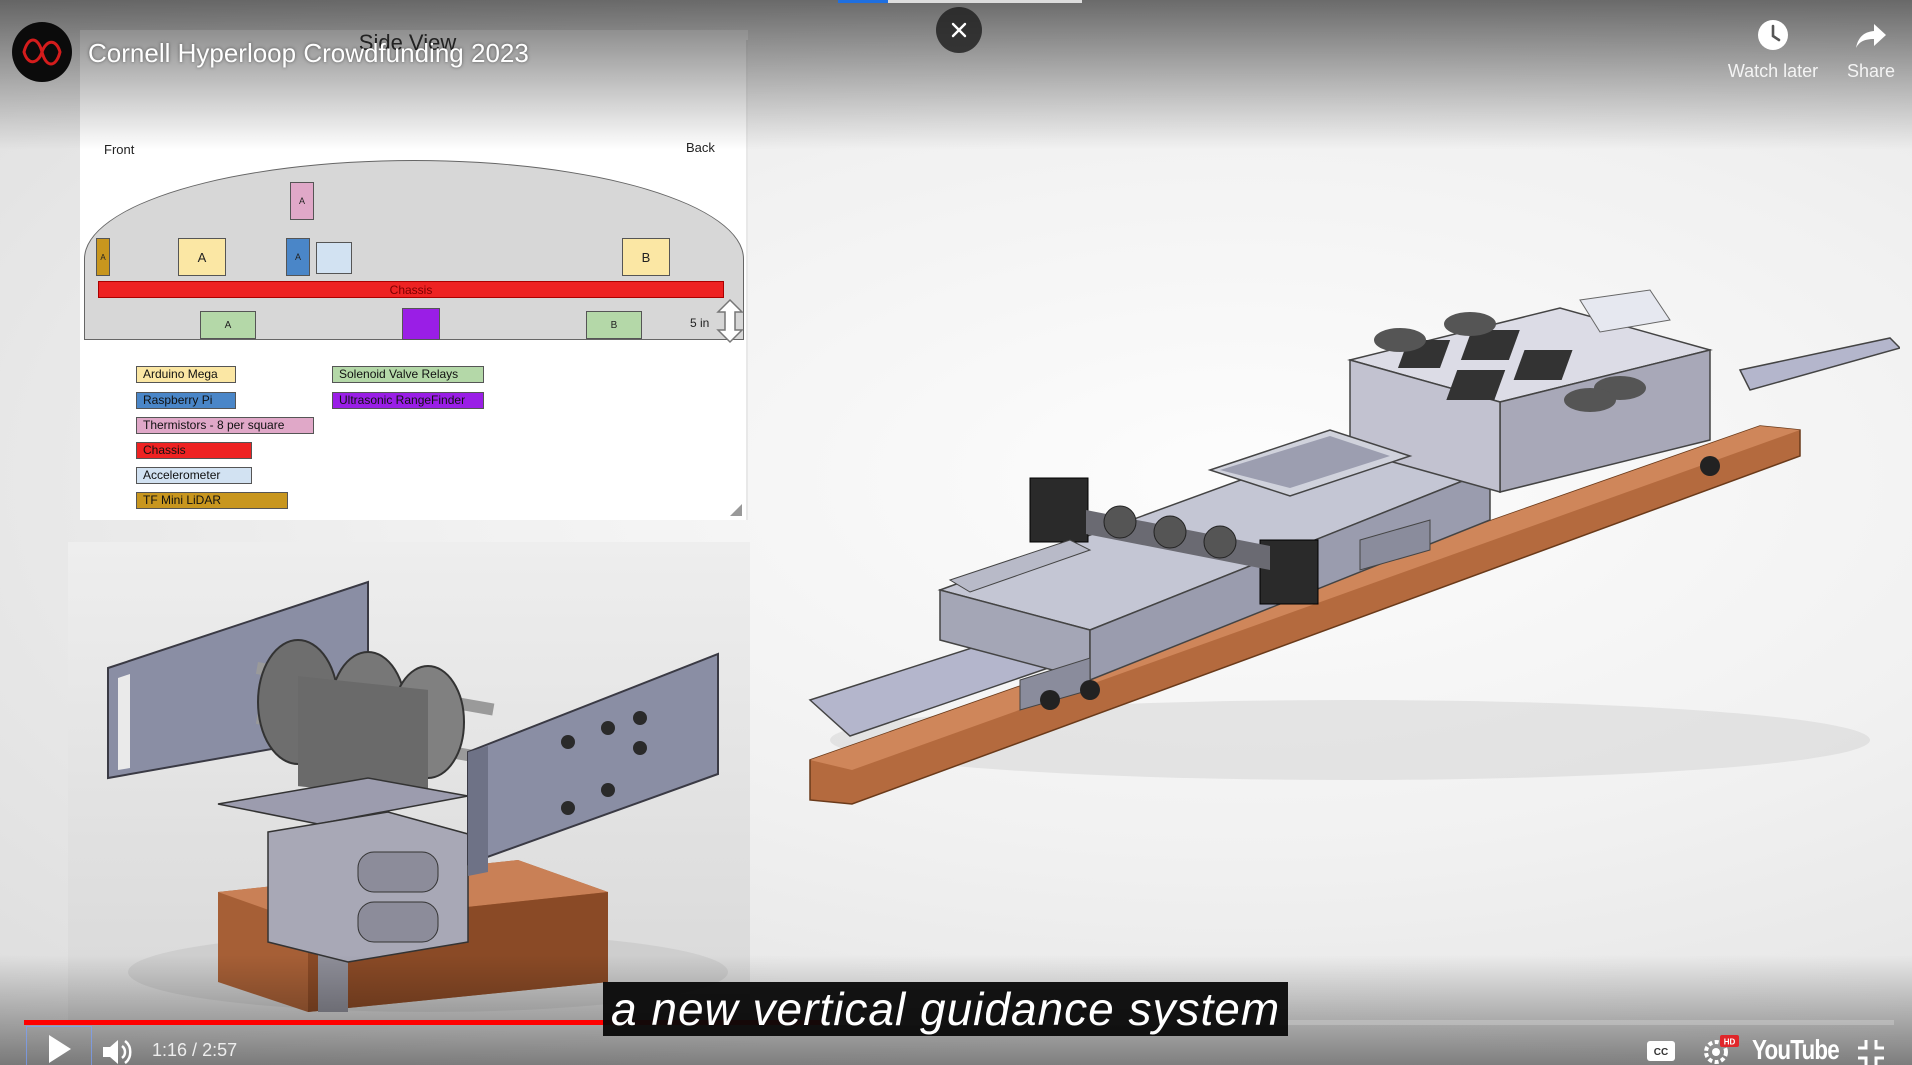 This screenshot has width=1912, height=1065. I want to click on legend-arduino-mega: Arduino Mega, so click(186, 374).